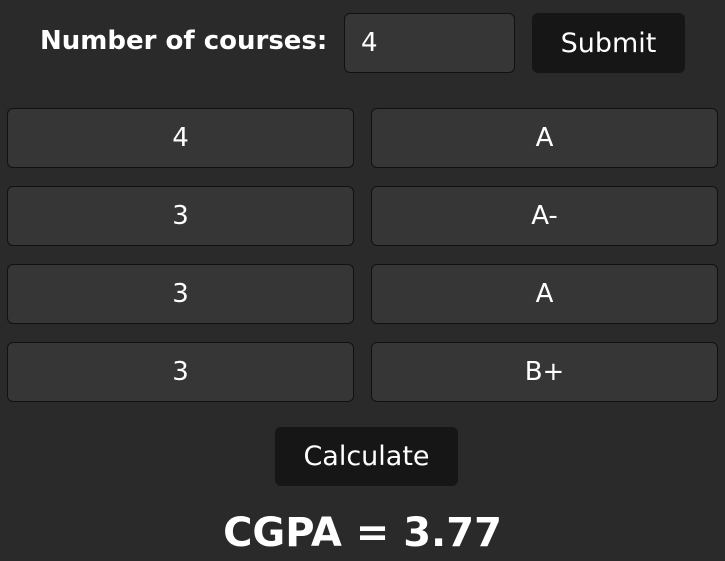 This screenshot has height=561, width=725. I want to click on calculate-button: Calculate, so click(366, 456).